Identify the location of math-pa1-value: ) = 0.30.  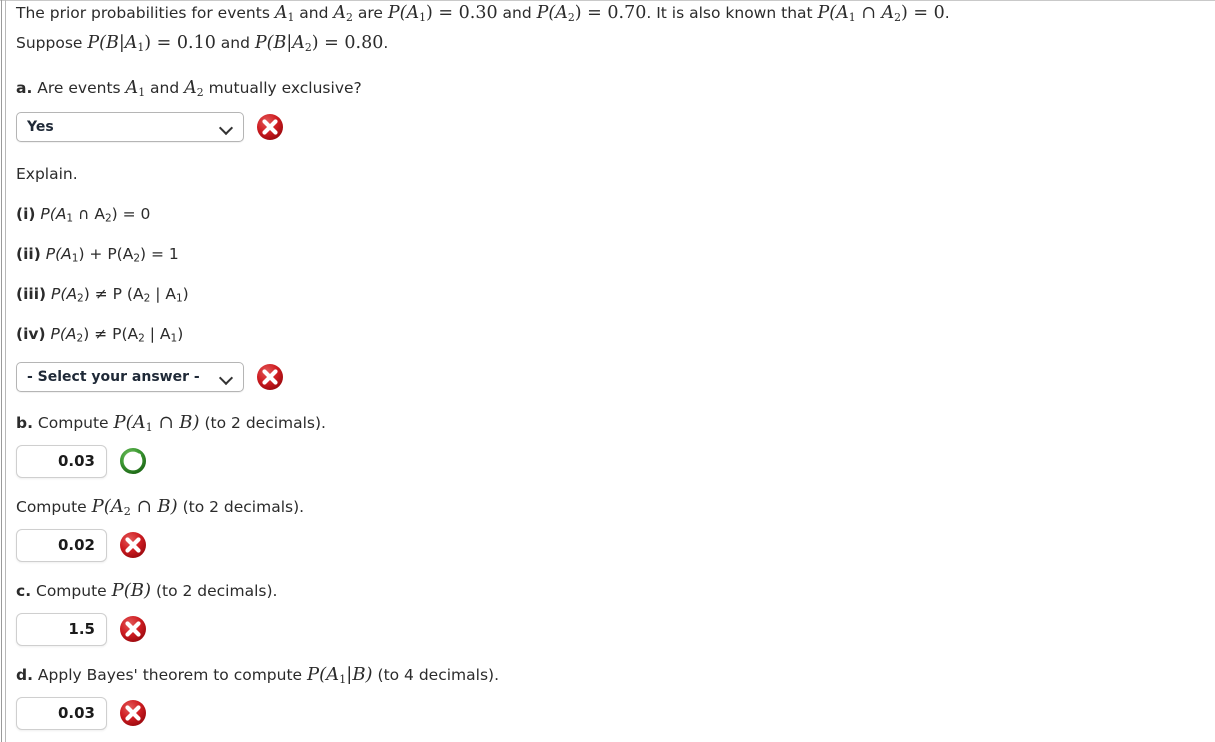
(462, 13).